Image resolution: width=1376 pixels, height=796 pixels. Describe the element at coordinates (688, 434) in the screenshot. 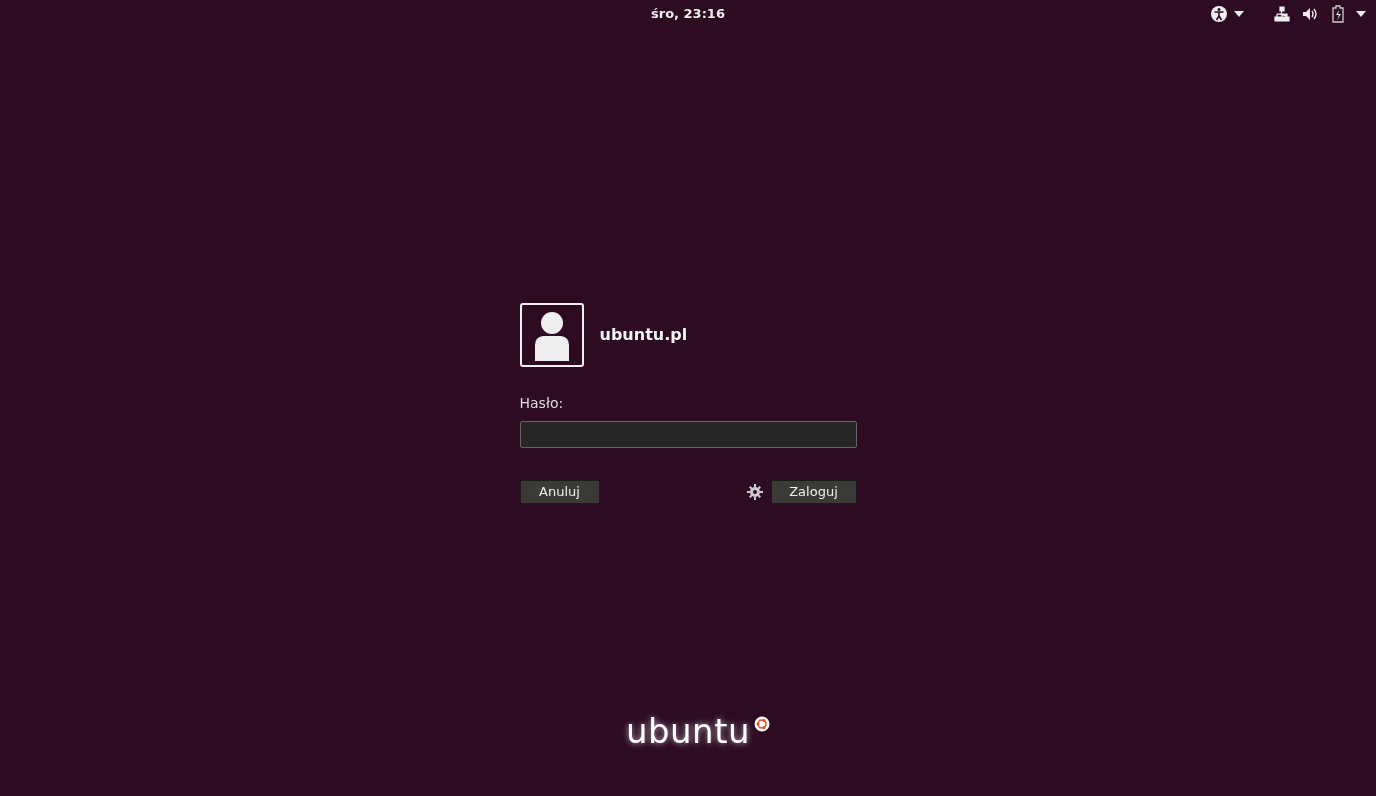

I see `password-field` at that location.